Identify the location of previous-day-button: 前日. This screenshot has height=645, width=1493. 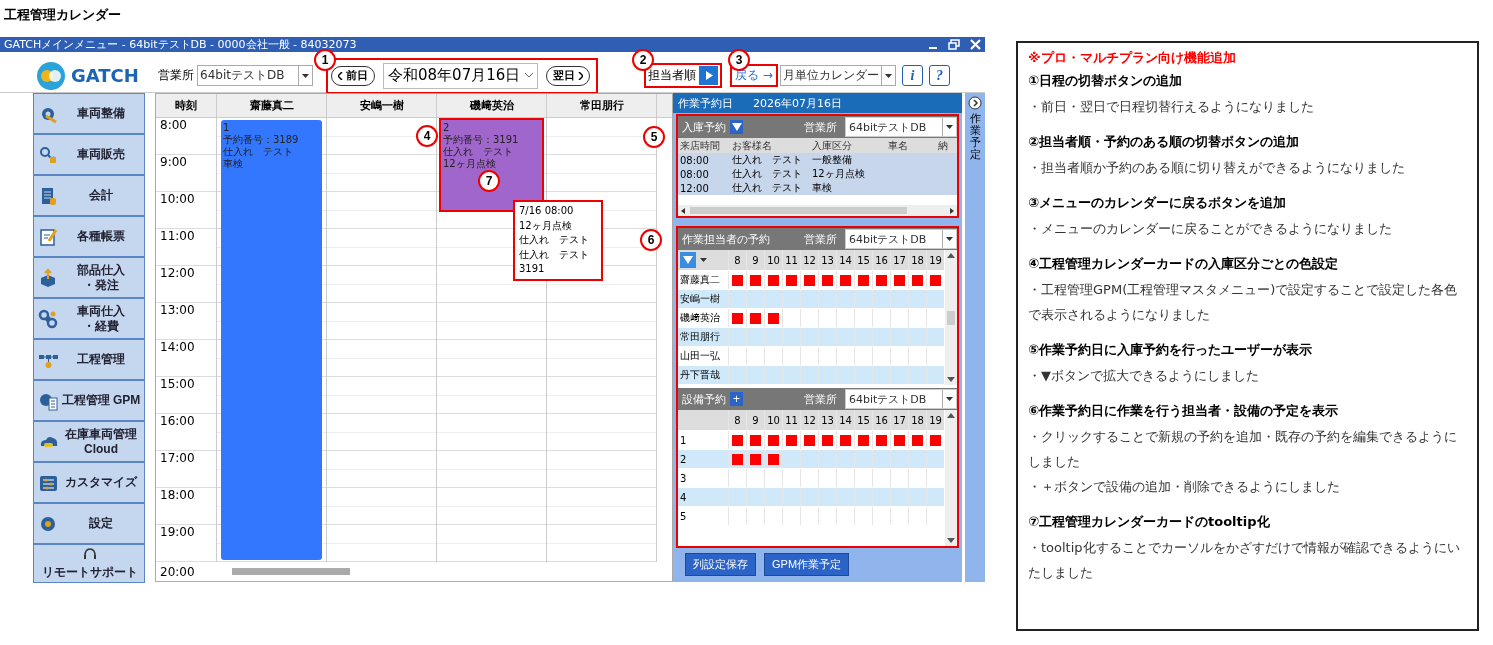
(353, 75).